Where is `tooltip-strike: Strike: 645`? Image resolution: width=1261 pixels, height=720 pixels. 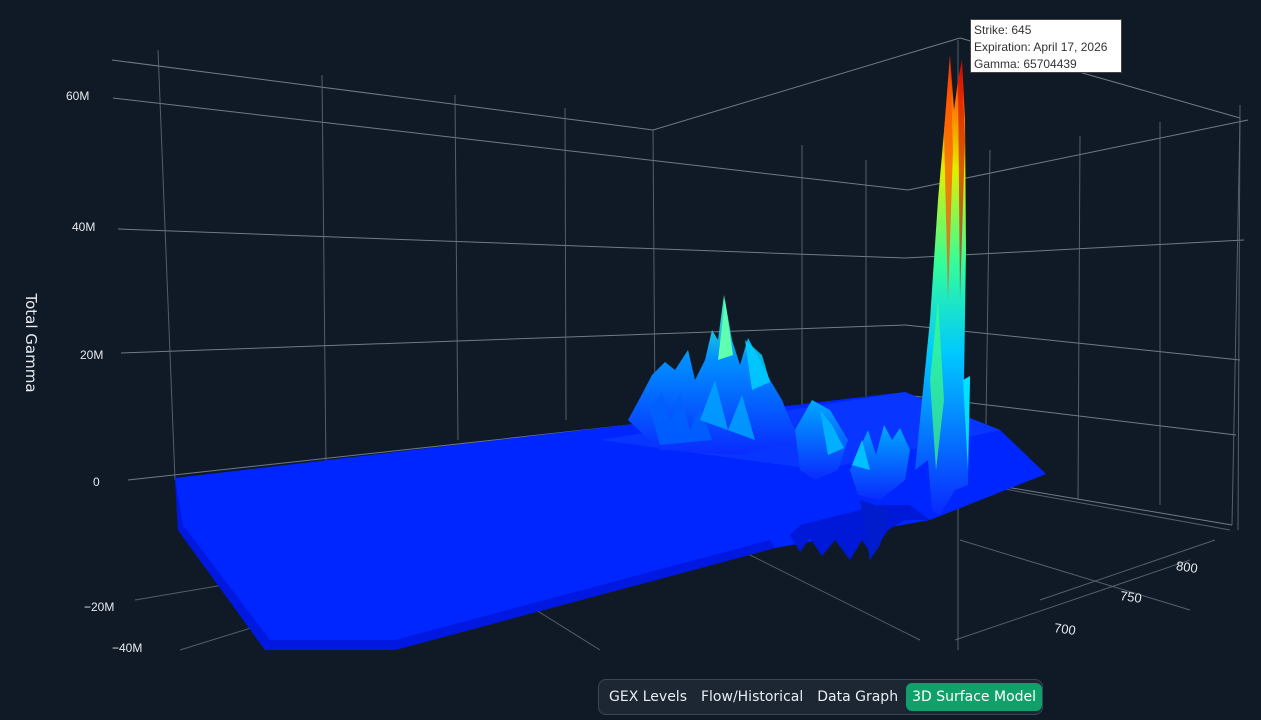 tooltip-strike: Strike: 645 is located at coordinates (1003, 30).